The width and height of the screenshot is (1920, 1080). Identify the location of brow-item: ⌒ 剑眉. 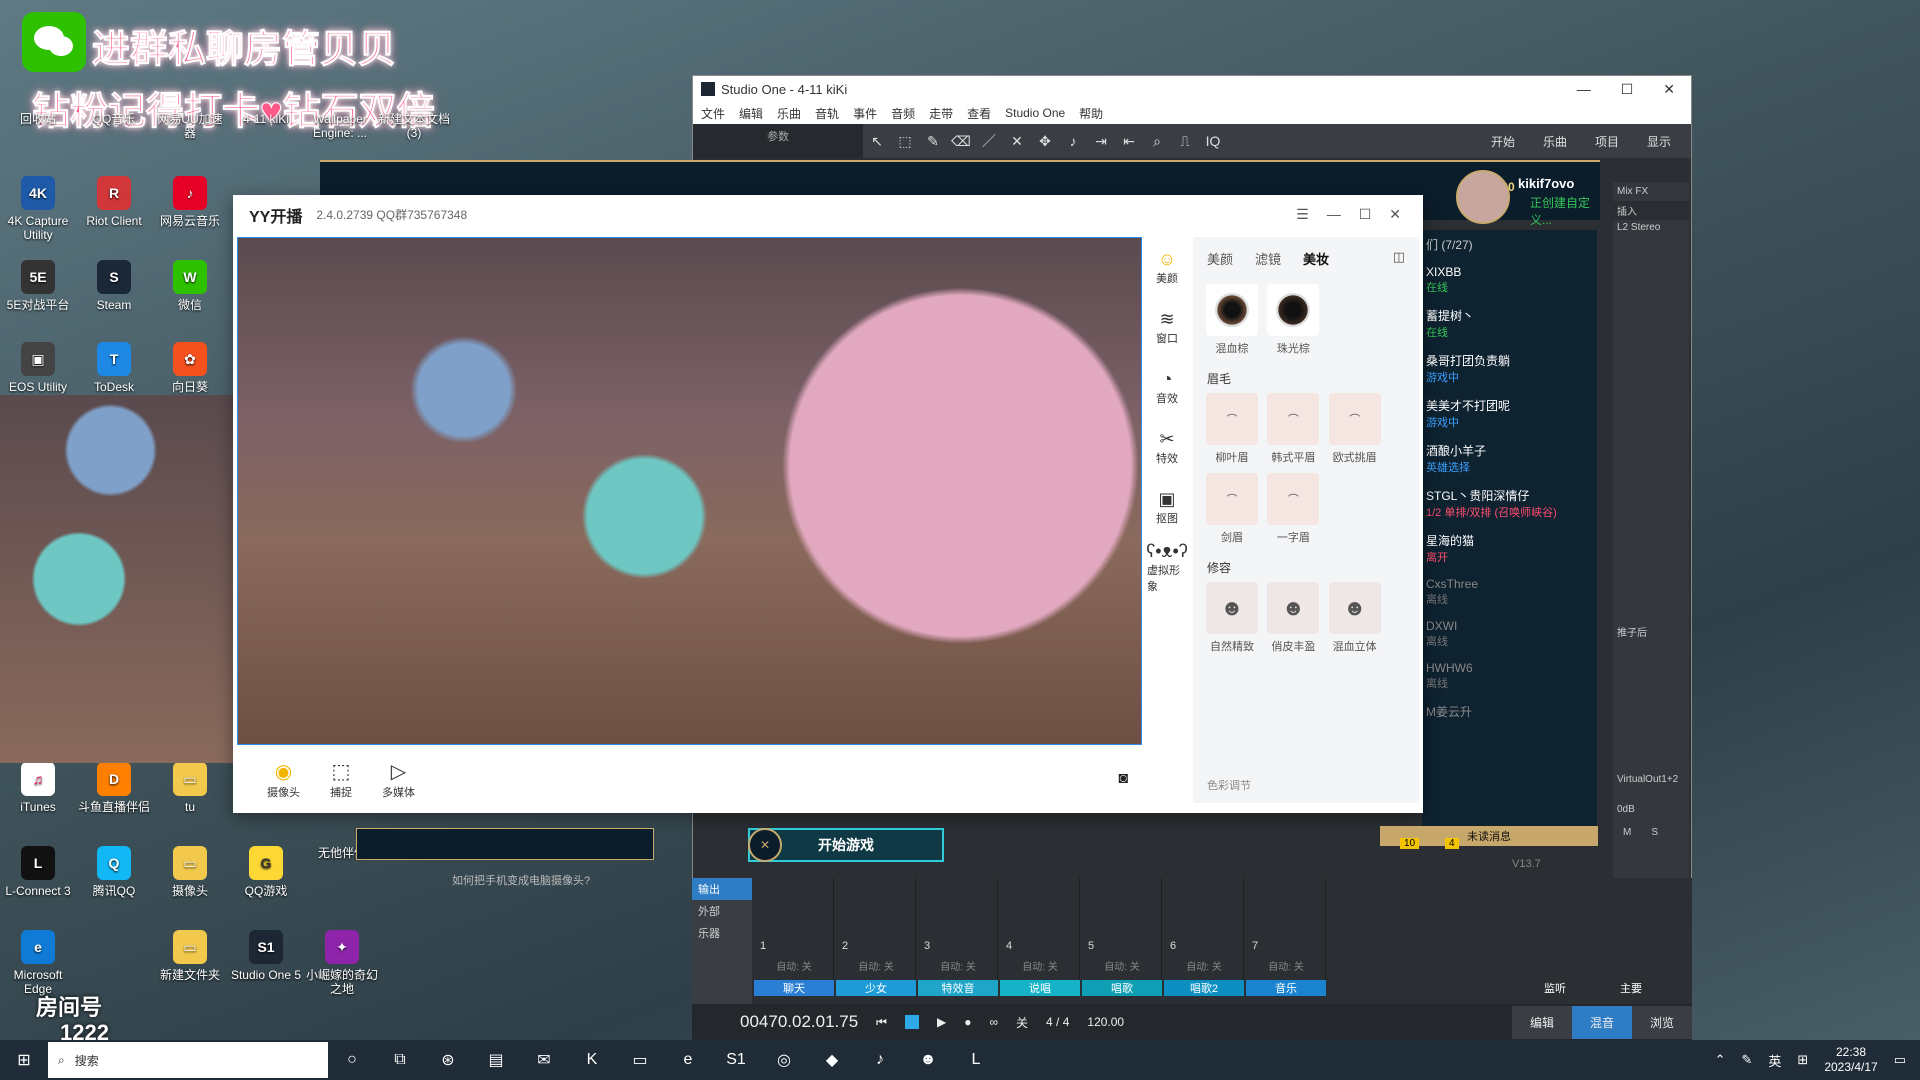
(1232, 509).